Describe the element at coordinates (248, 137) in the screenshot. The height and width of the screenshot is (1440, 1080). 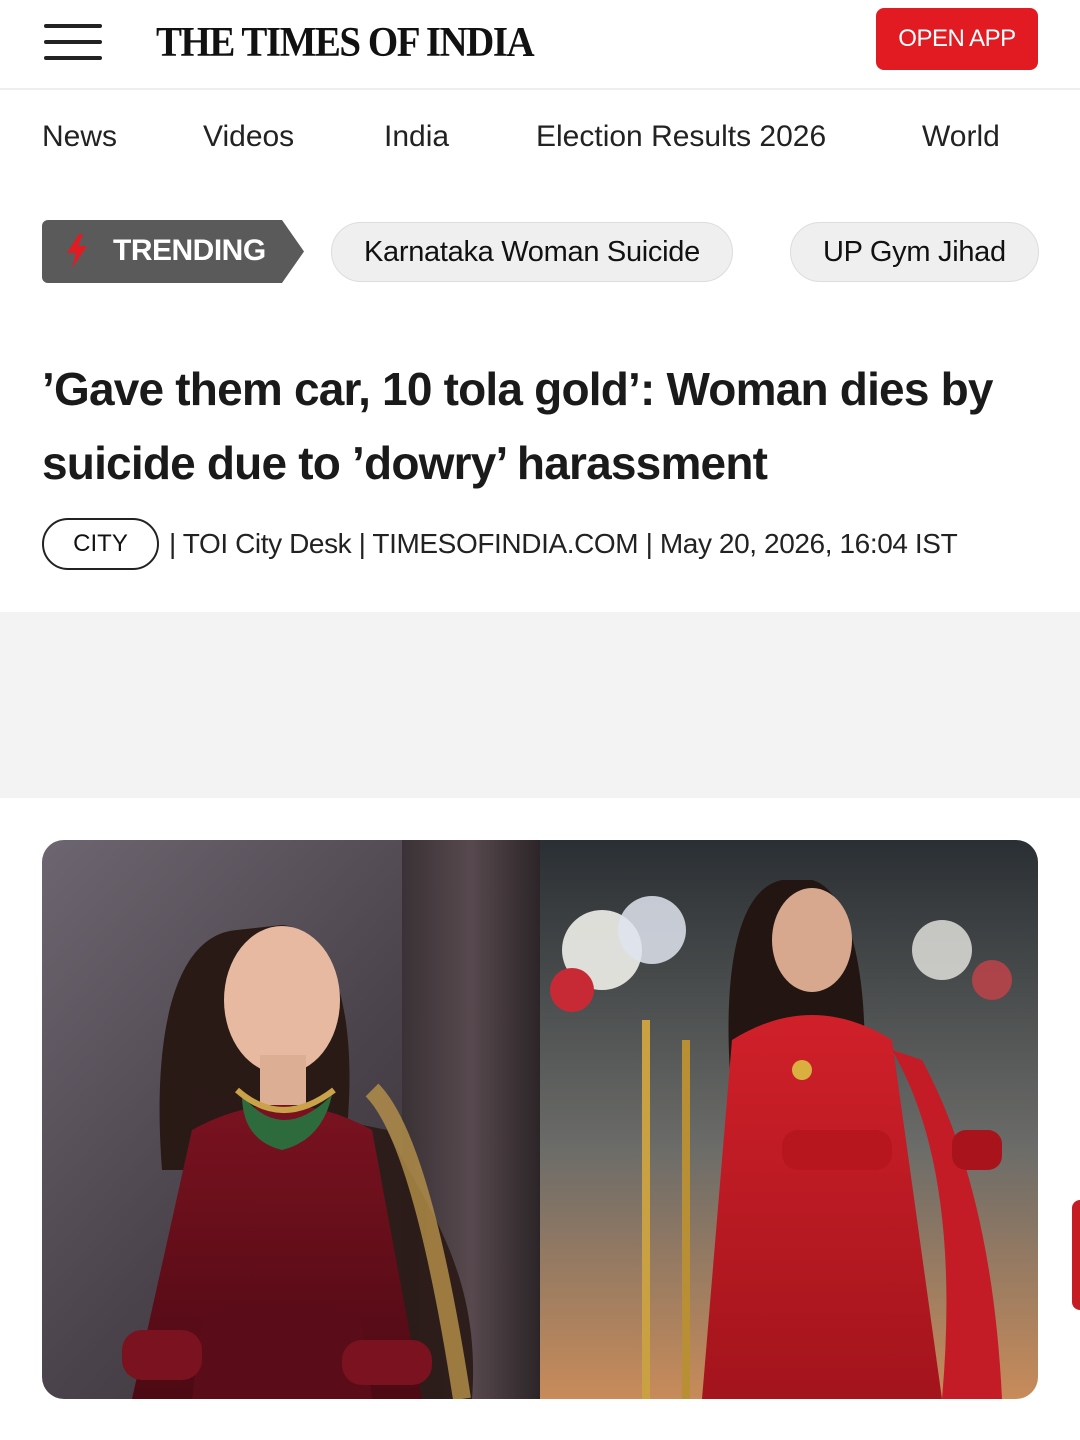
I see `nav-item-videos: Videos` at that location.